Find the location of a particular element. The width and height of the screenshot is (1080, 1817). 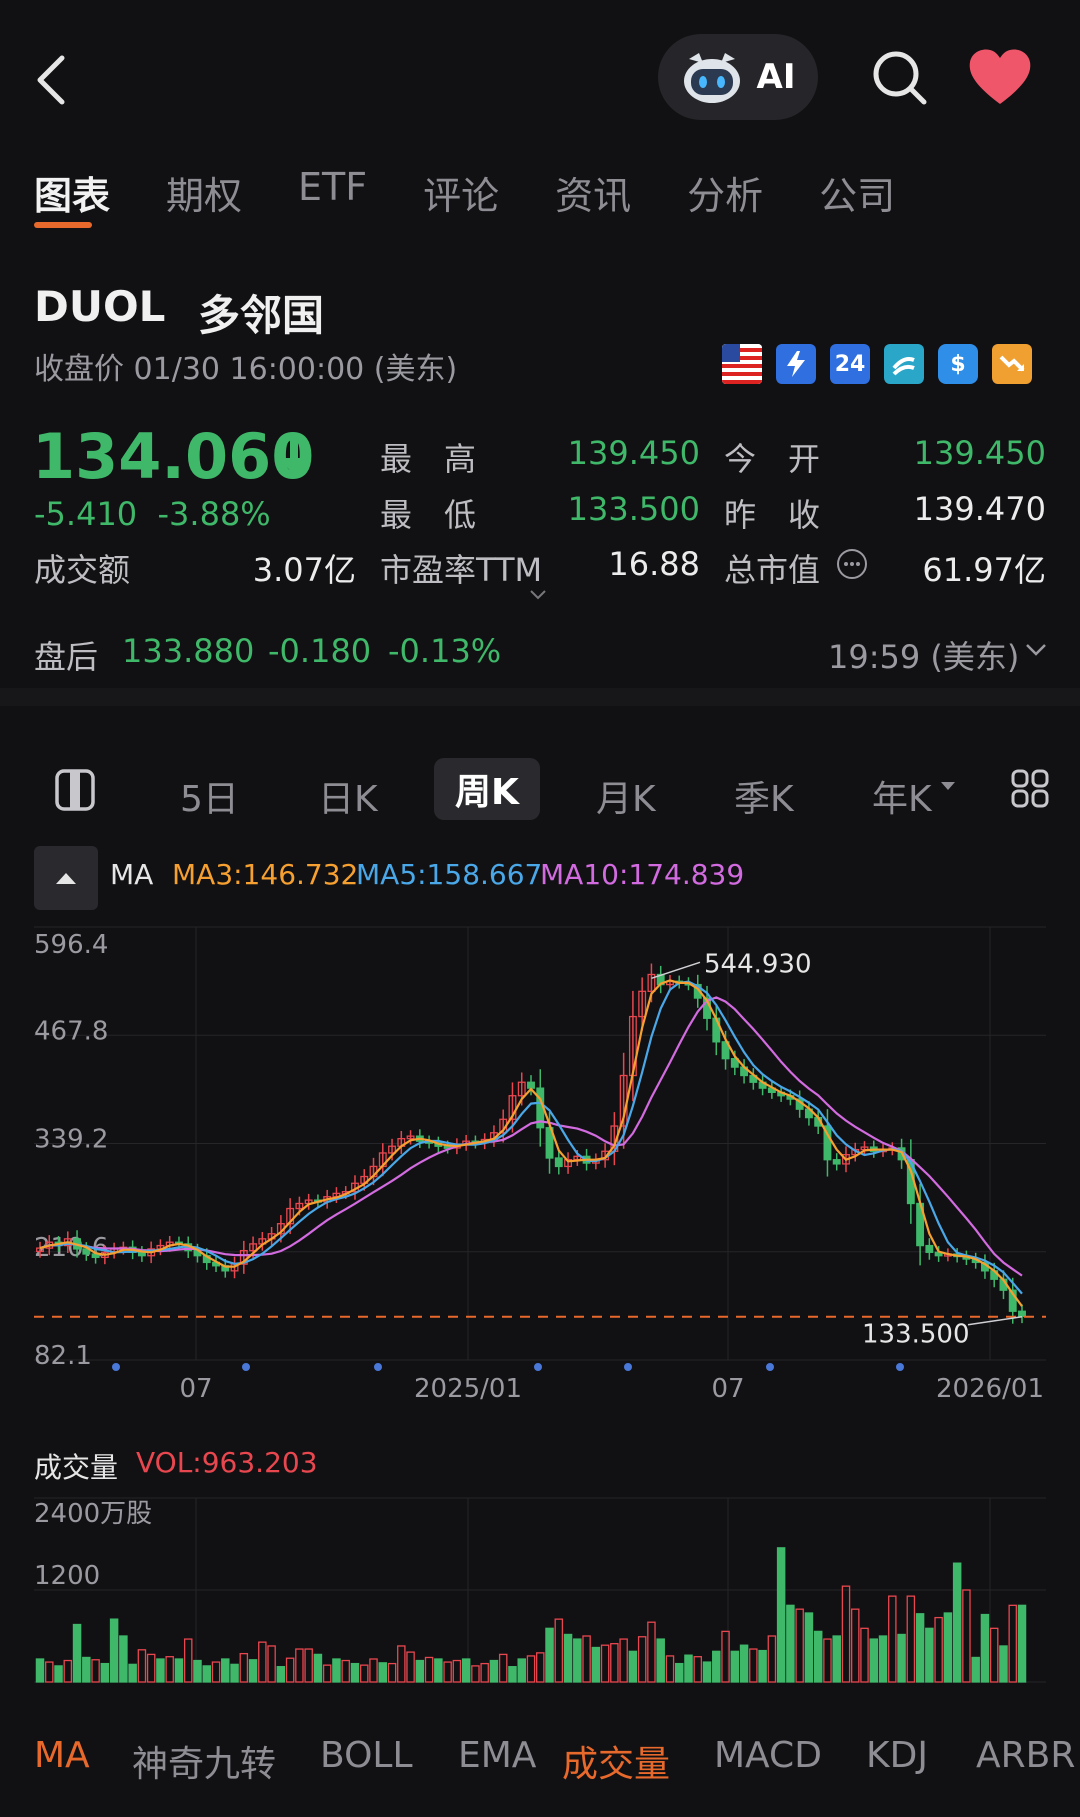

trend-down-icon is located at coordinates (1012, 364).